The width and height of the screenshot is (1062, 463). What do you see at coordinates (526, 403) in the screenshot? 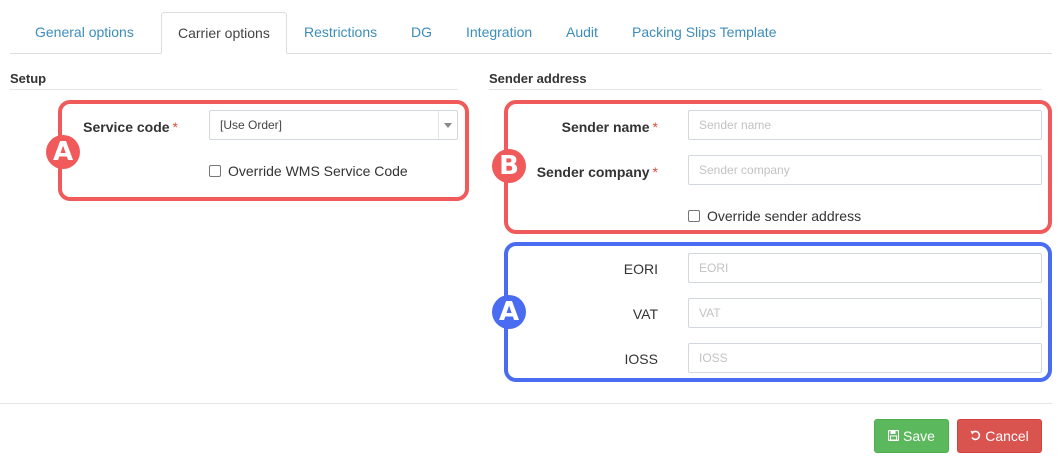
I see `footer-divider` at bounding box center [526, 403].